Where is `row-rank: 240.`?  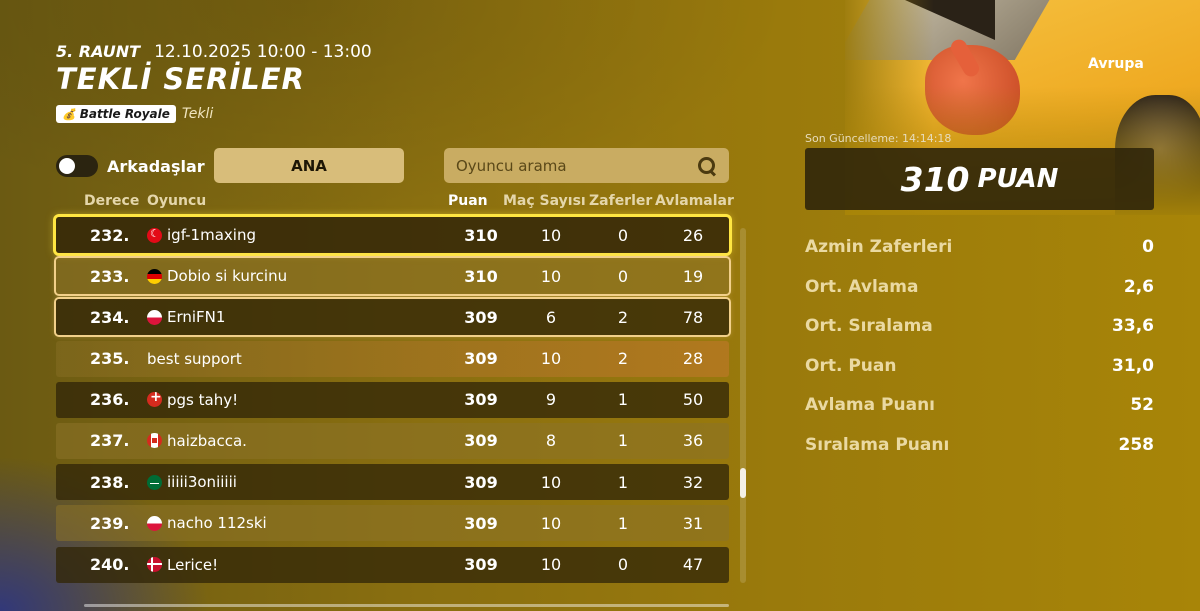
row-rank: 240. is located at coordinates (110, 564).